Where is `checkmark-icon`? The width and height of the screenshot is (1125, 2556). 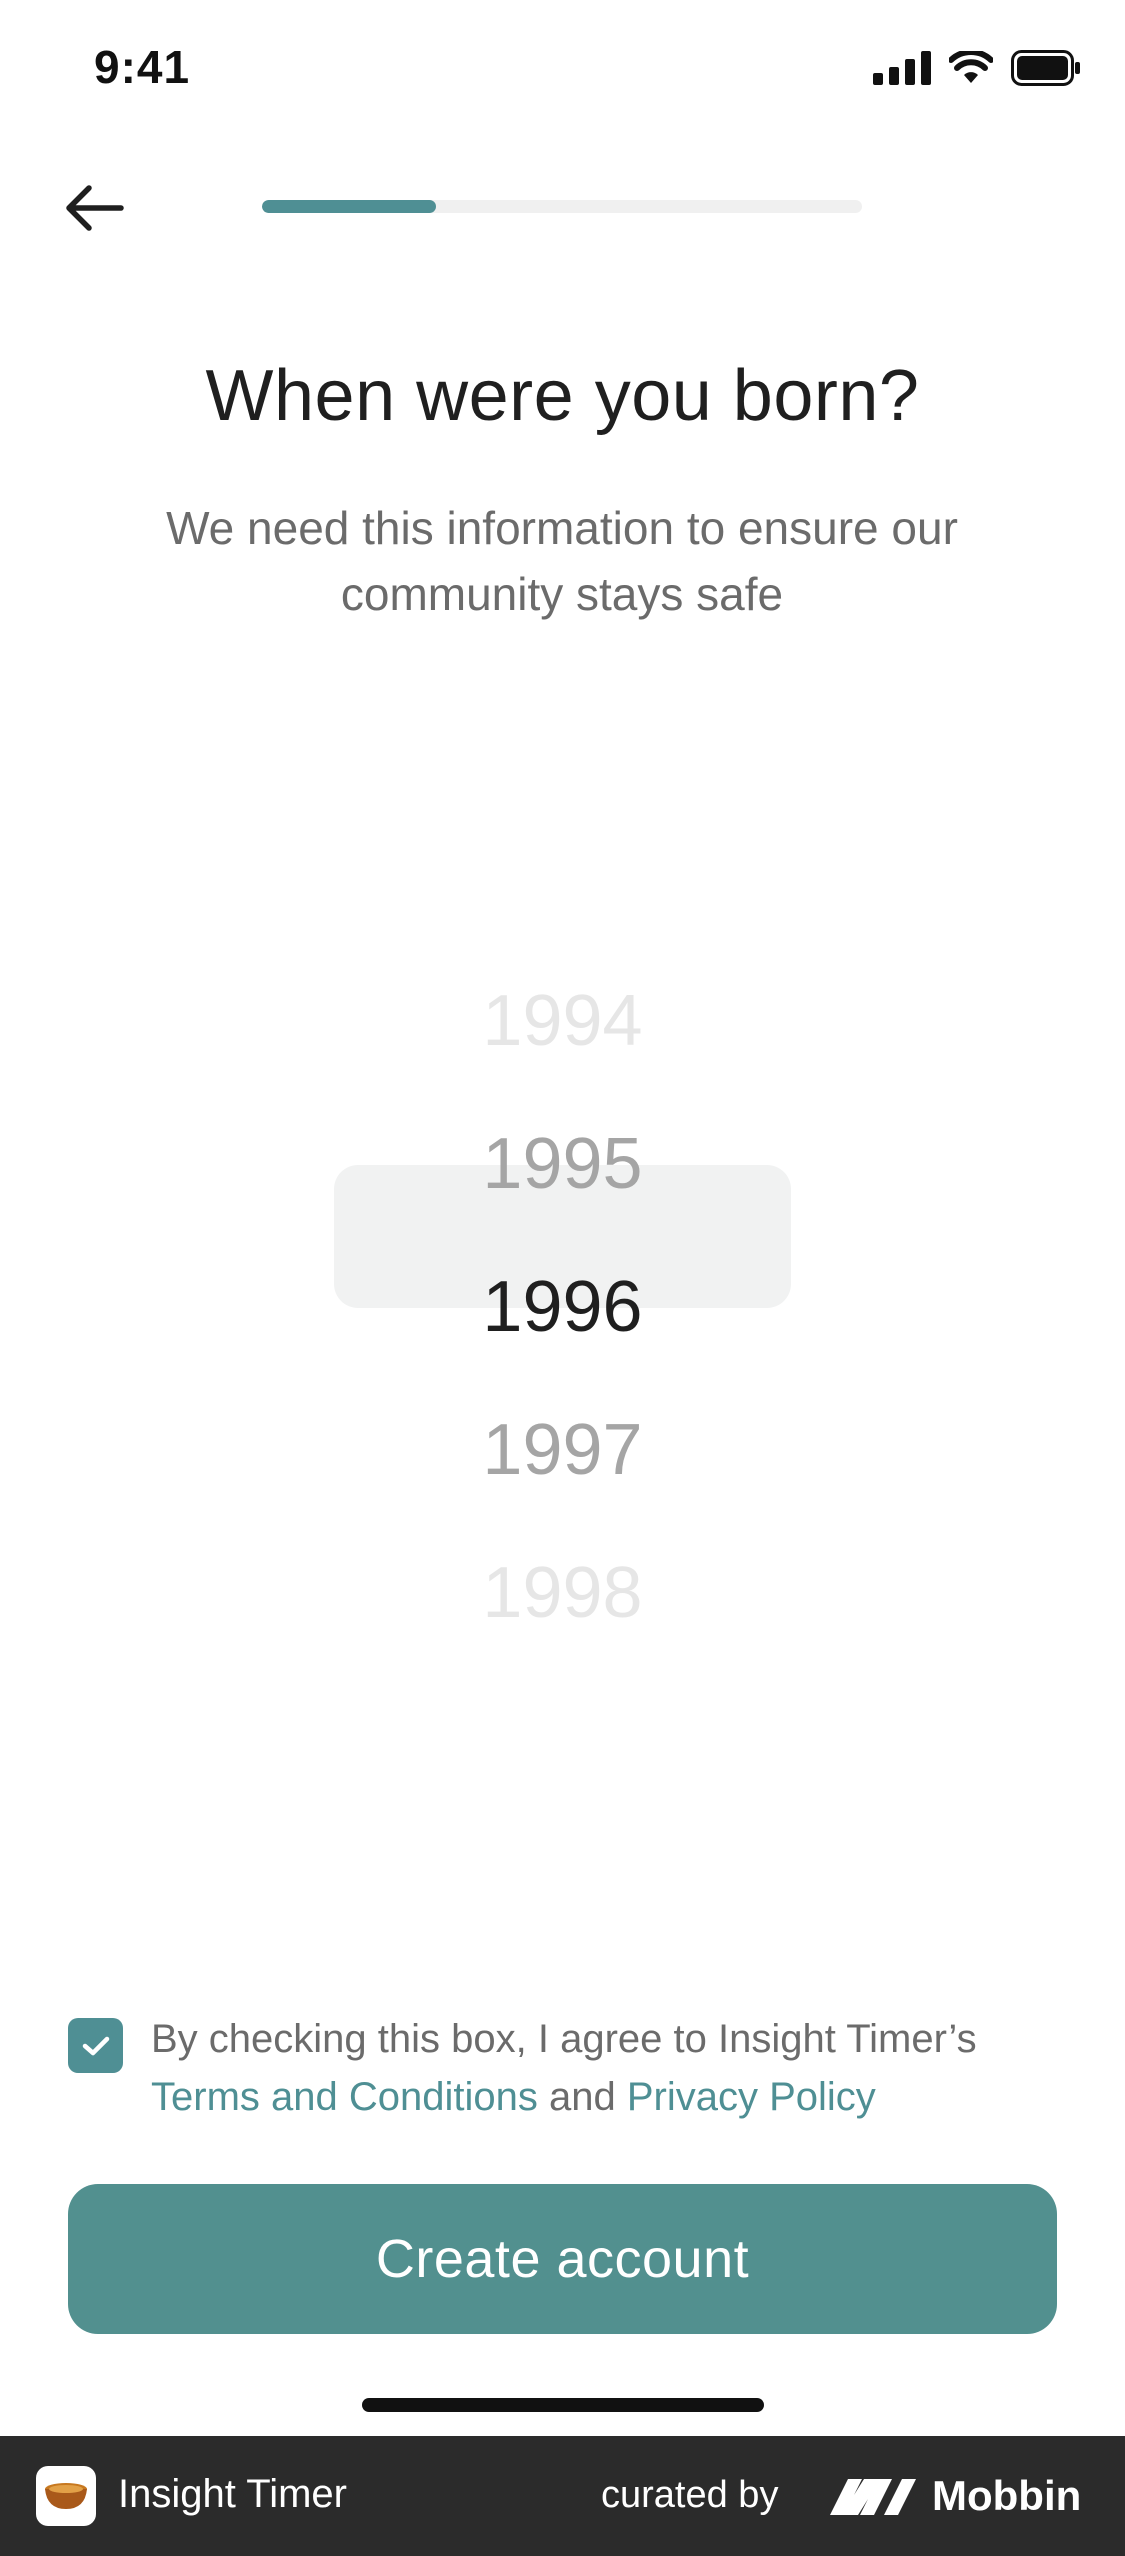 checkmark-icon is located at coordinates (95, 2045).